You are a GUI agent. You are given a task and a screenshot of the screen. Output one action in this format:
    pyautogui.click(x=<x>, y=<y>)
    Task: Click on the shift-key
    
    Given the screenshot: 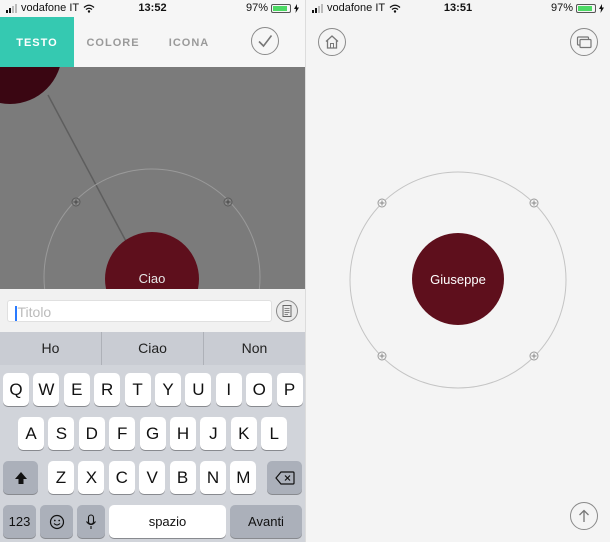 What is the action you would take?
    pyautogui.click(x=20, y=477)
    